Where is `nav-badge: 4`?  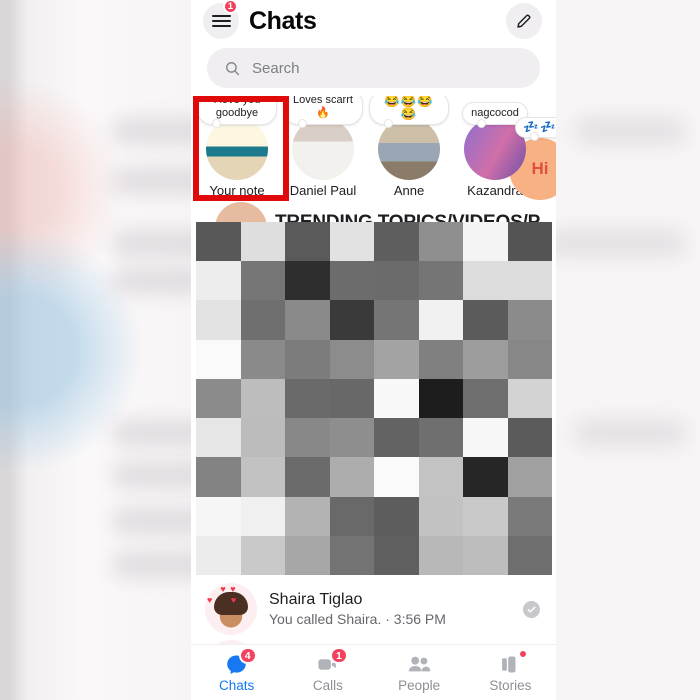 nav-badge: 4 is located at coordinates (247, 655).